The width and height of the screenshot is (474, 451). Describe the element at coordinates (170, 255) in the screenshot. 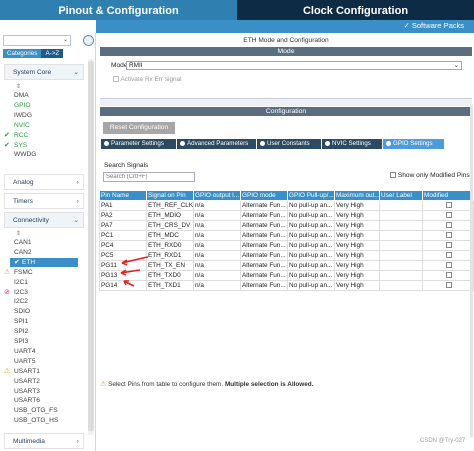

I see `table-cell: ETH_RXD1` at that location.